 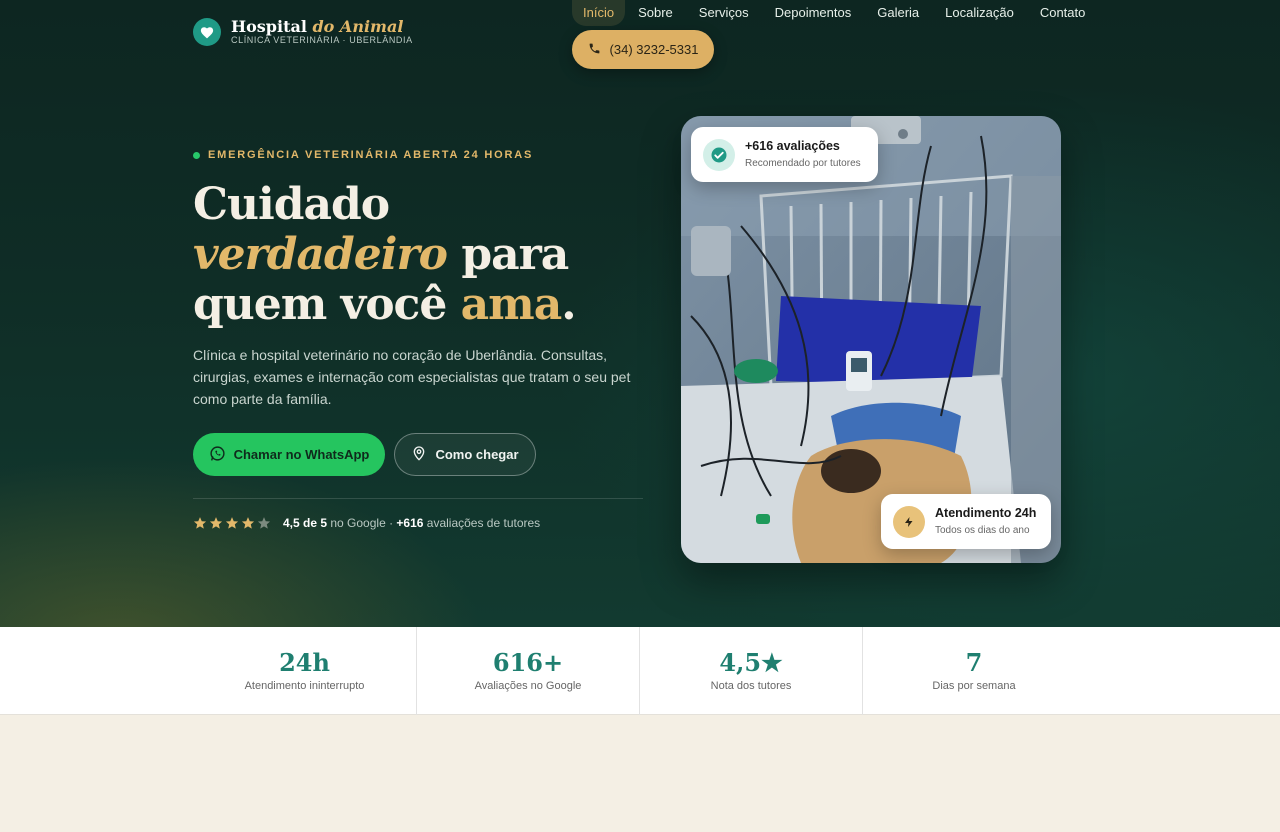 What do you see at coordinates (371, 155) in the screenshot?
I see `eyebrow-text: EMERGÊNCIA VETERINÁRIA ABERTA 24 HORAS` at bounding box center [371, 155].